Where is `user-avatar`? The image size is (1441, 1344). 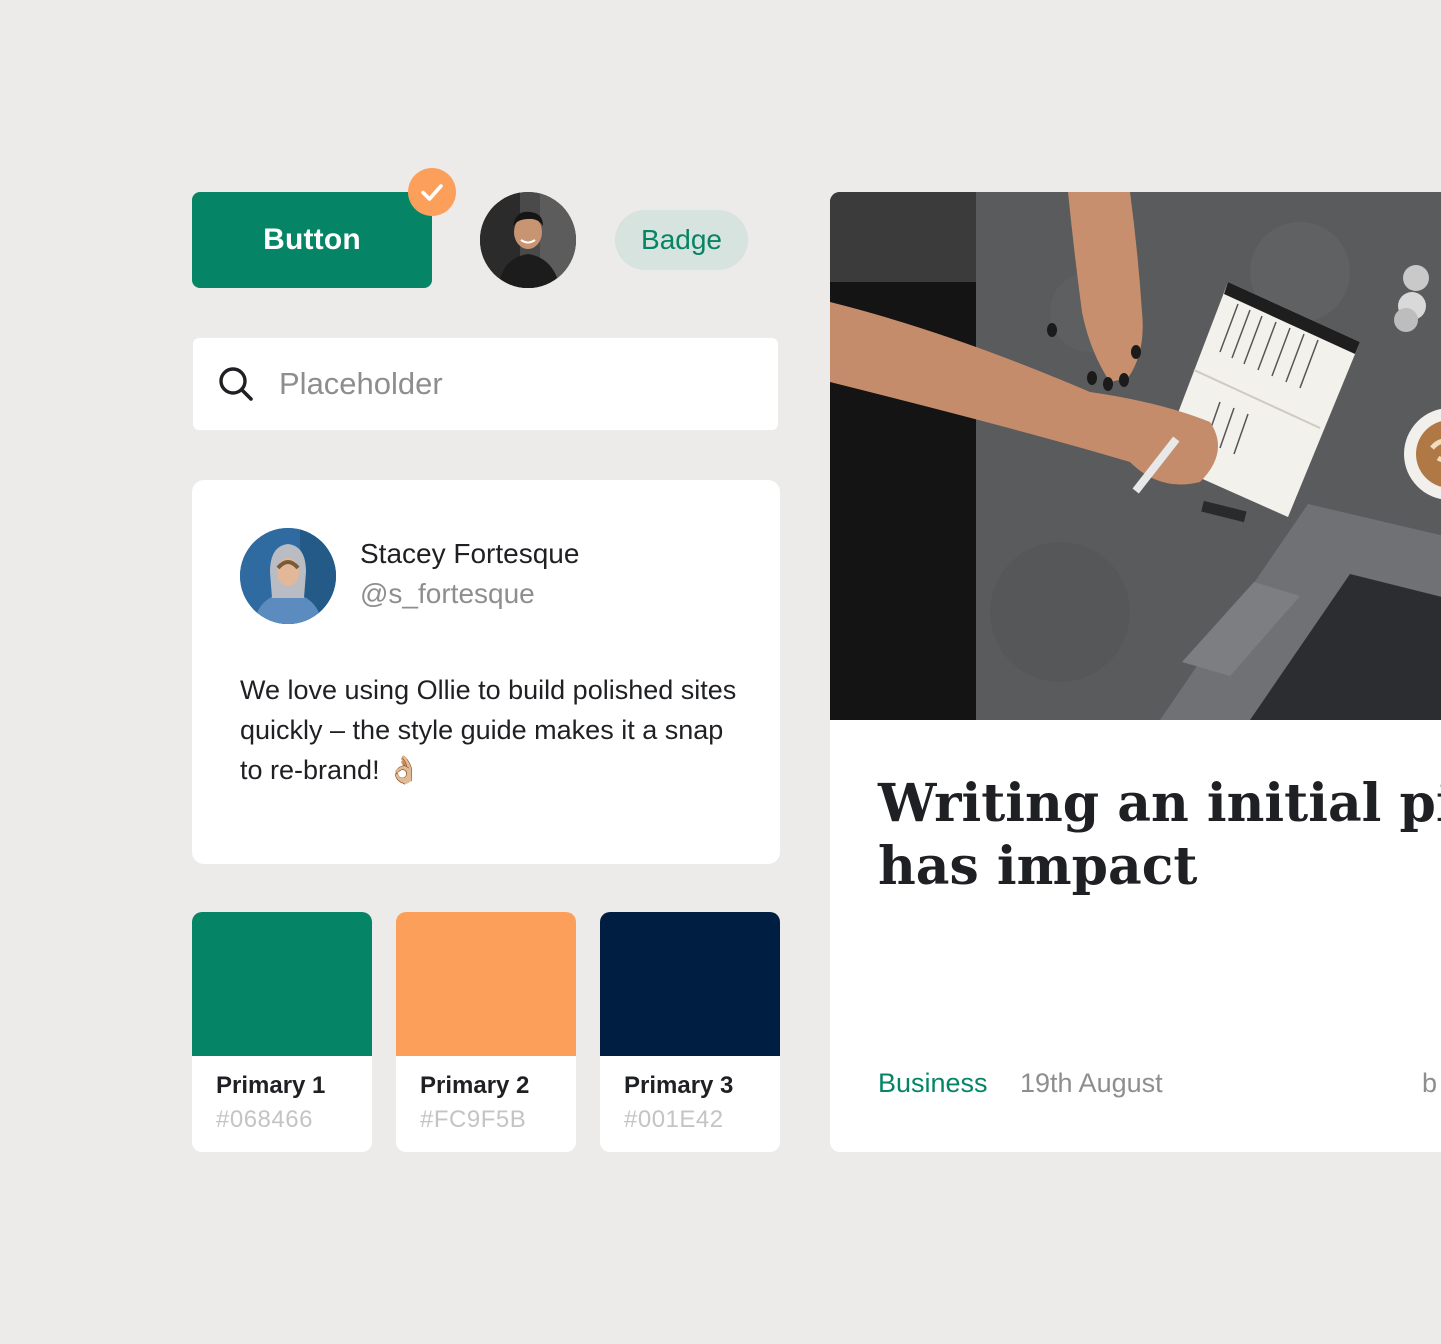
user-avatar is located at coordinates (528, 240).